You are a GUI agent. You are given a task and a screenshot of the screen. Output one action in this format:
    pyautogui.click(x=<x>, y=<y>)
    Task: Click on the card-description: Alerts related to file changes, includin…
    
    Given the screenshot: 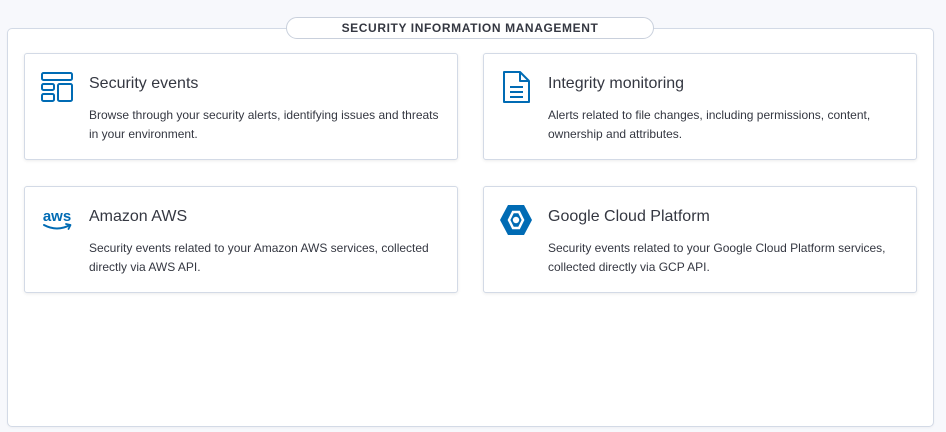 What is the action you would take?
    pyautogui.click(x=709, y=124)
    